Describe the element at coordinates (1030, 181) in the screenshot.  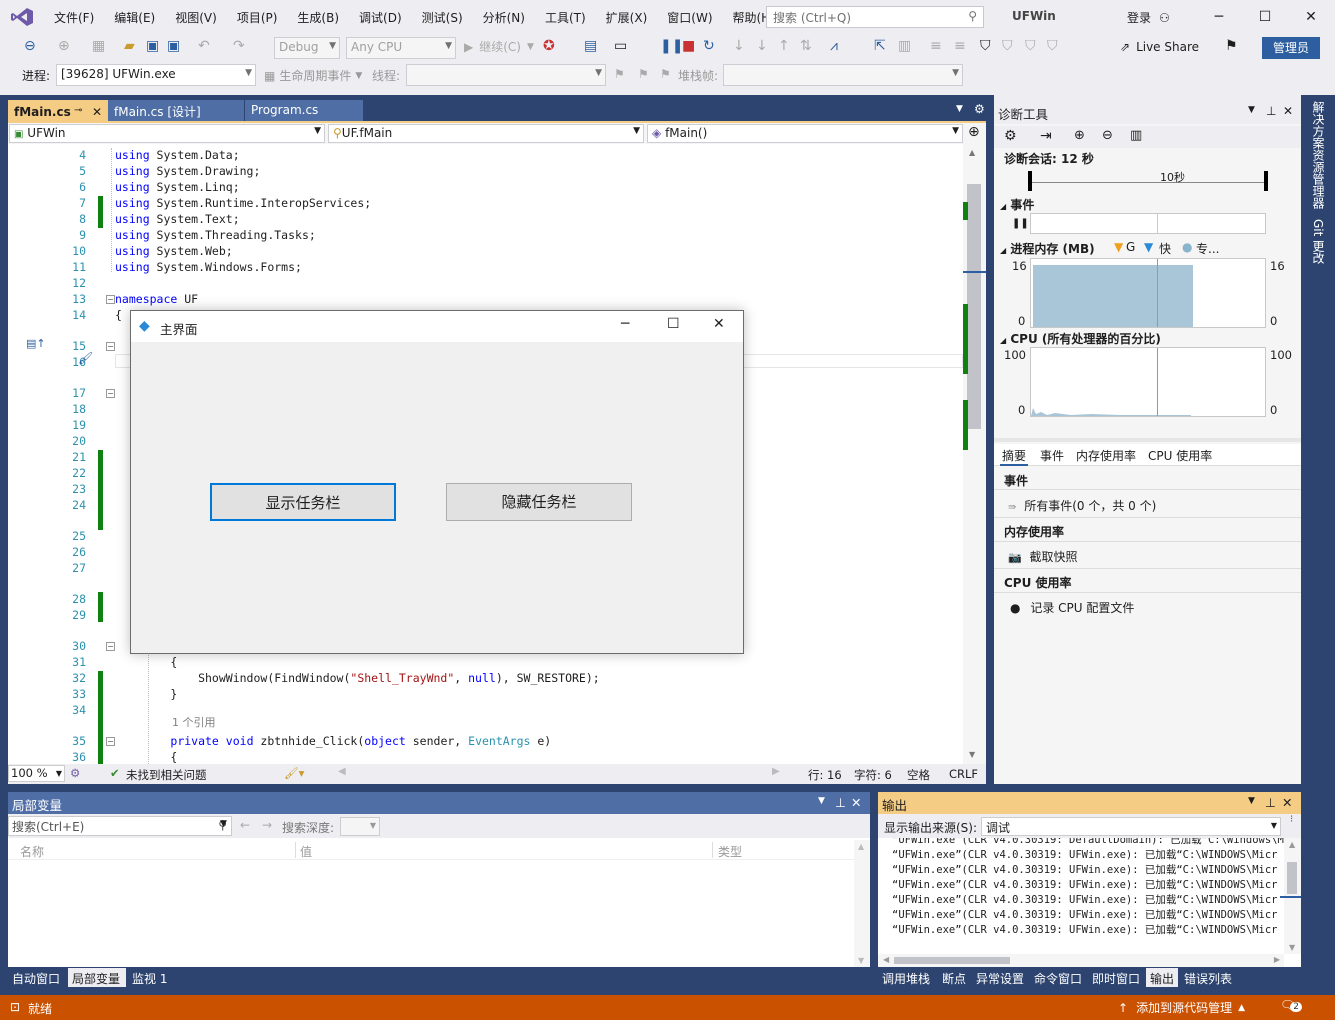
I see `timeline-start-marker` at that location.